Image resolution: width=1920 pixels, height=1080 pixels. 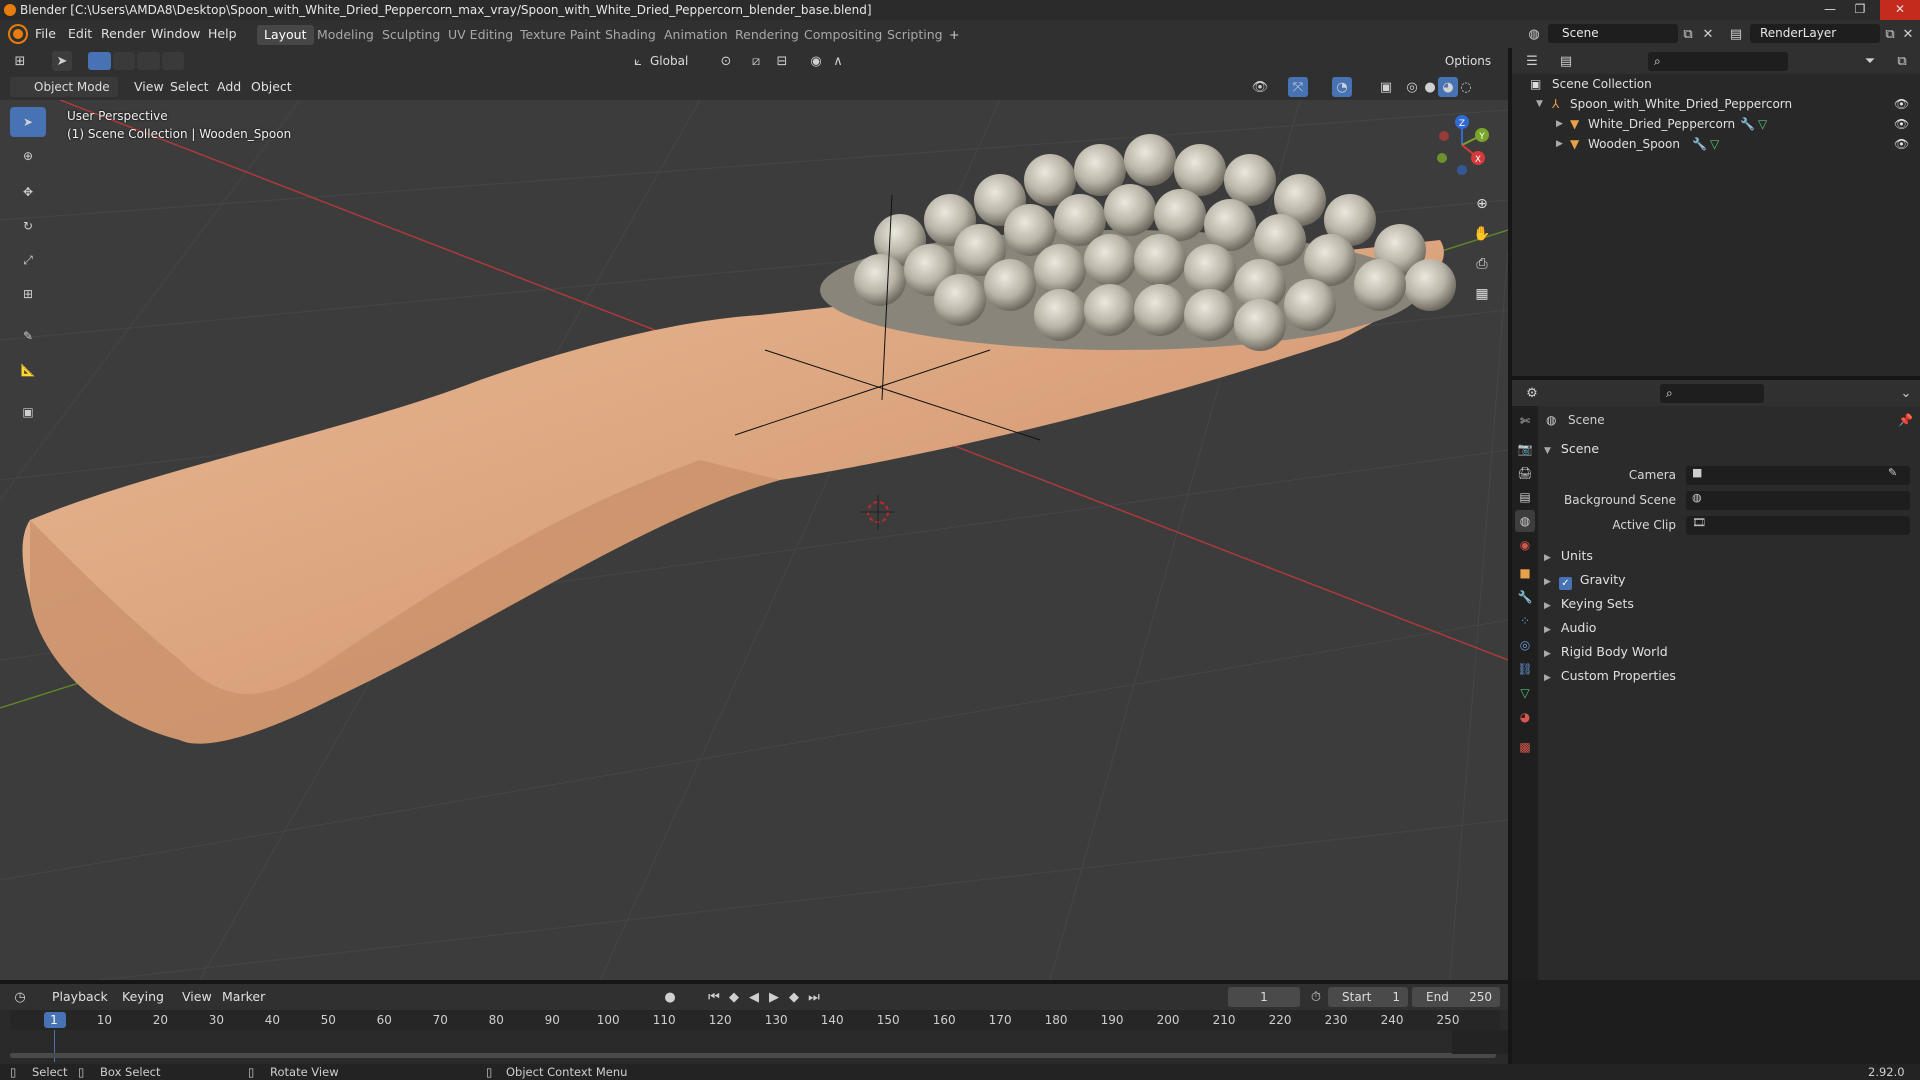 I want to click on tab-compositing: Compositing, so click(x=843, y=35).